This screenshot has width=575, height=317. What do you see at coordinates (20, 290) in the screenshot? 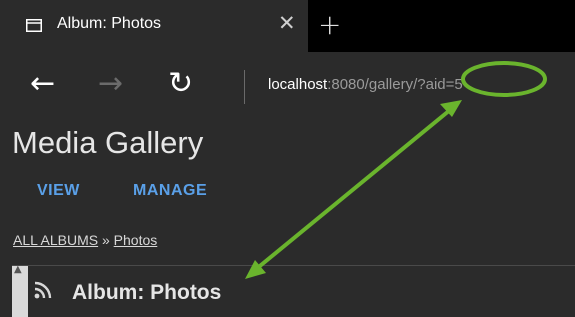
I see `scrollbar: ▲` at bounding box center [20, 290].